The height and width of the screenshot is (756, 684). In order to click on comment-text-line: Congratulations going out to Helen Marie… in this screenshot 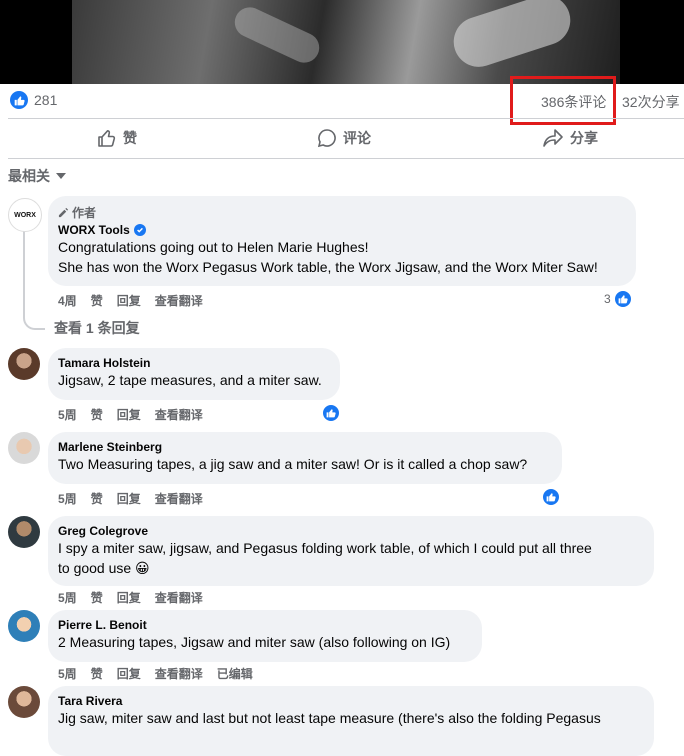, I will do `click(213, 247)`.